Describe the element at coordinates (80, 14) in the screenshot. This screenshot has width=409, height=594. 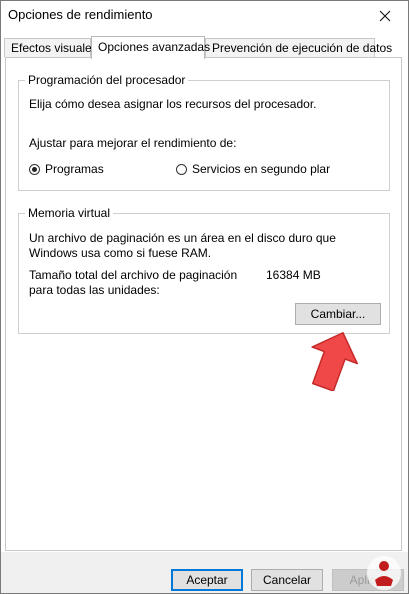
I see `window-title: Opciones de rendimiento` at that location.